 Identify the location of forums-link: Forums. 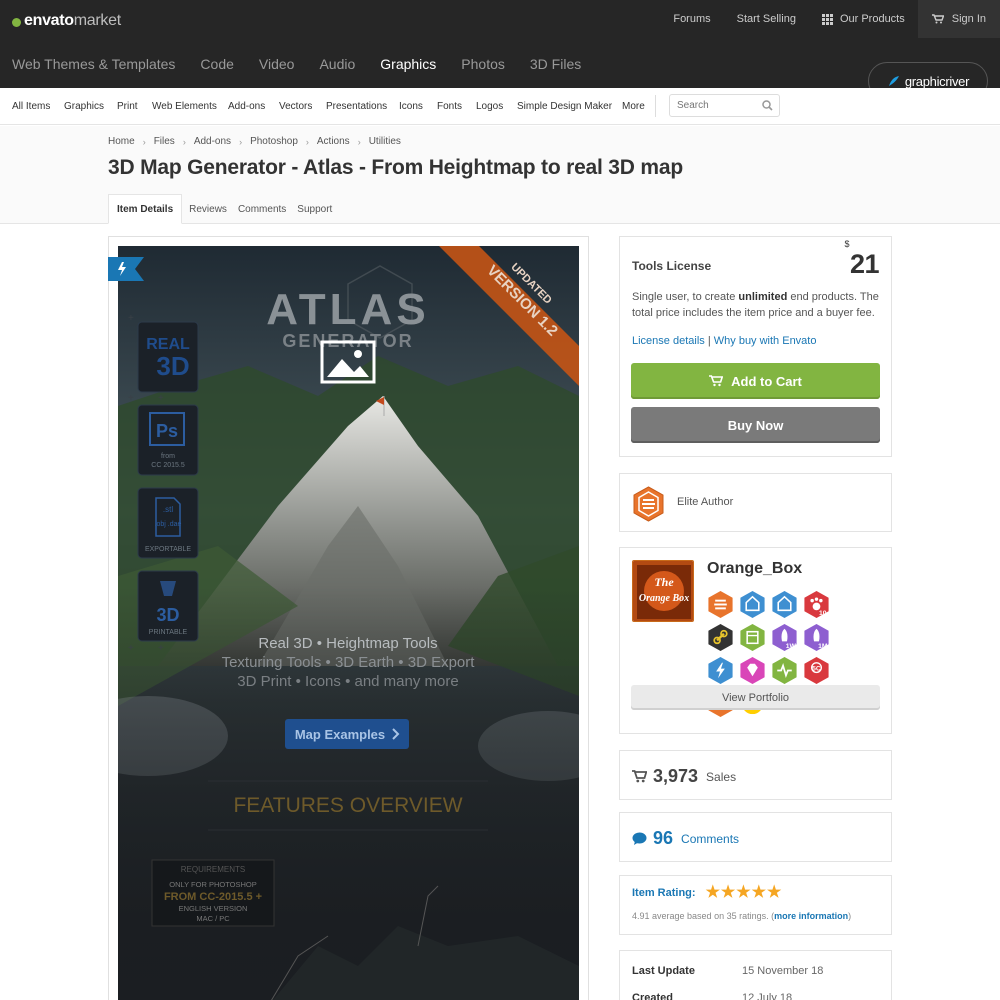
(691, 19).